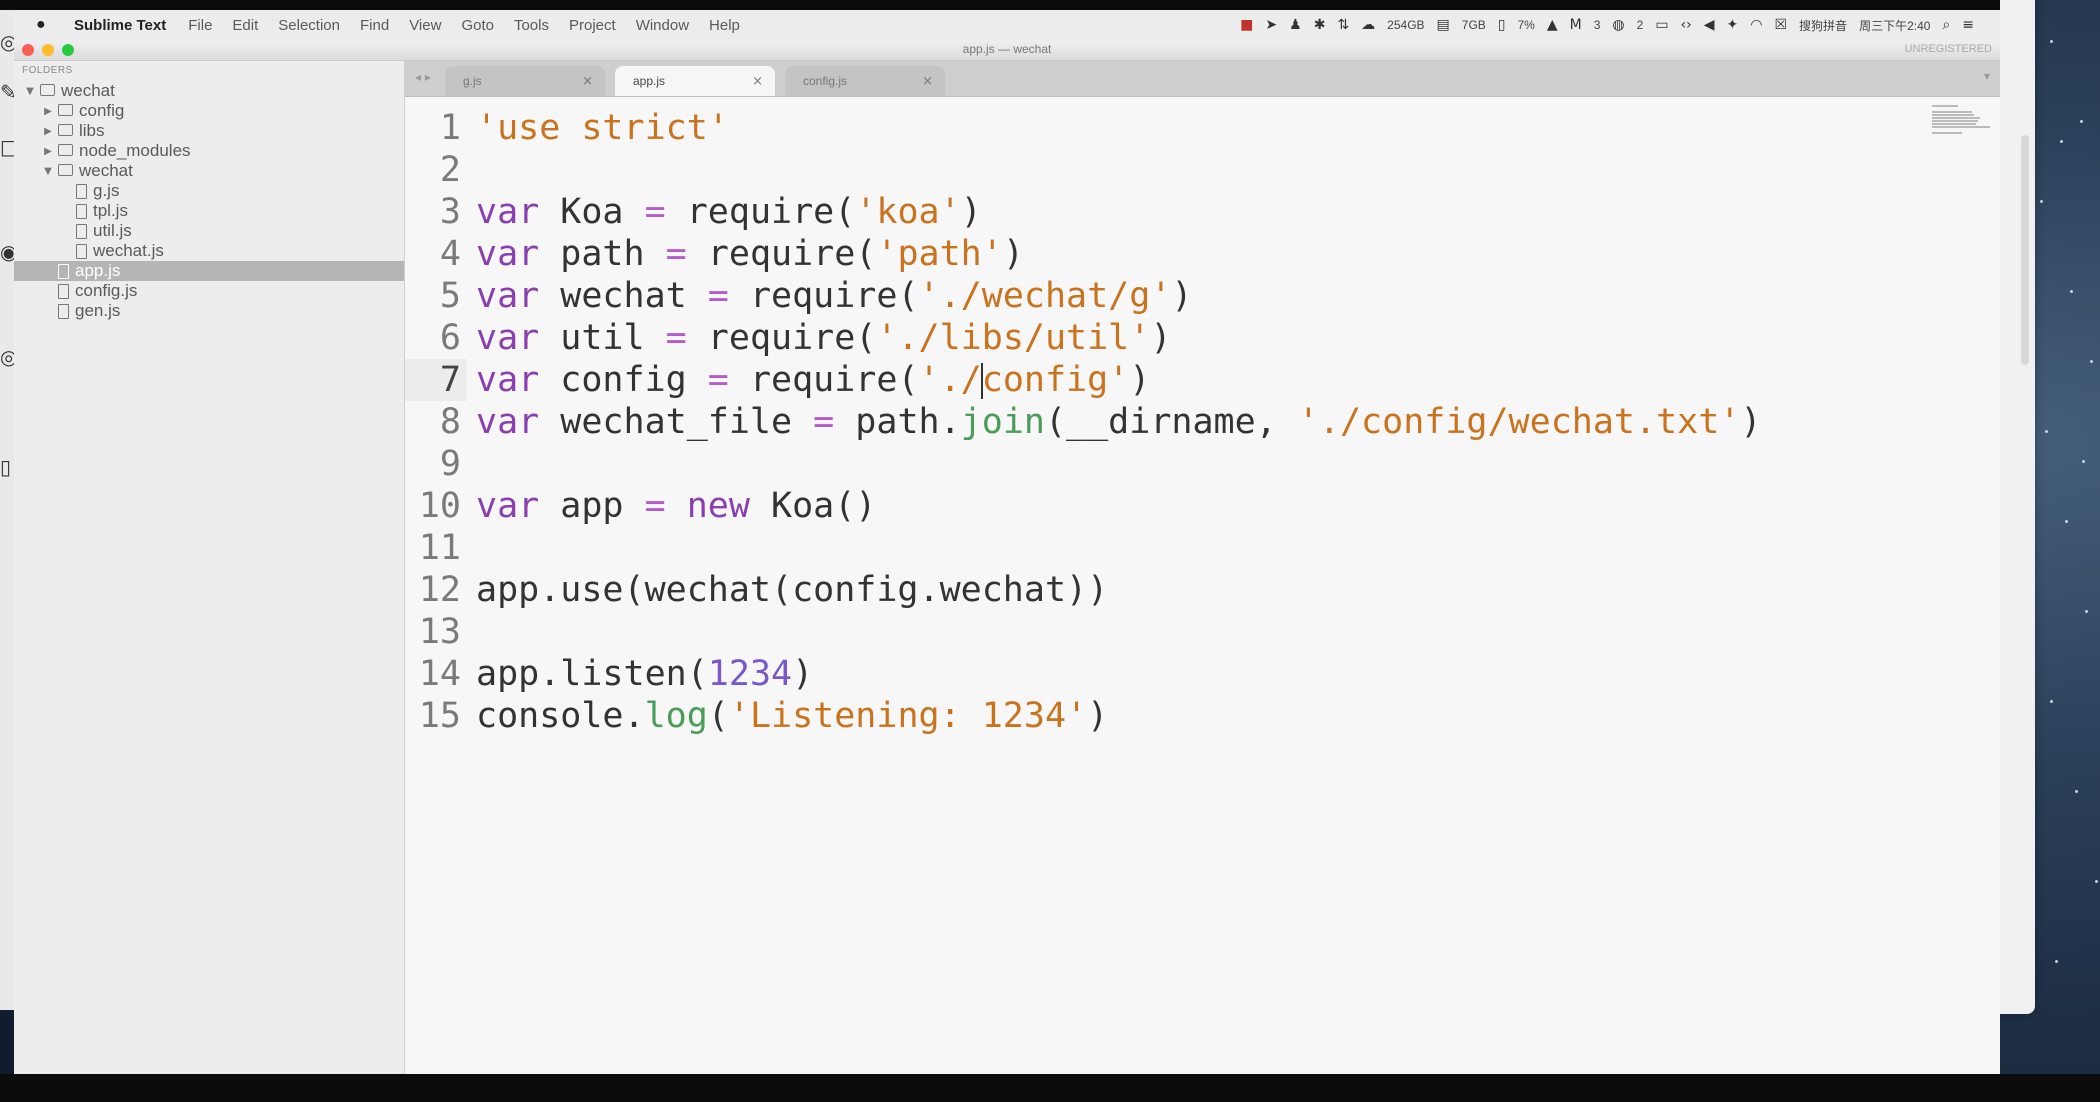  What do you see at coordinates (724, 25) in the screenshot?
I see `menu-help: Help` at bounding box center [724, 25].